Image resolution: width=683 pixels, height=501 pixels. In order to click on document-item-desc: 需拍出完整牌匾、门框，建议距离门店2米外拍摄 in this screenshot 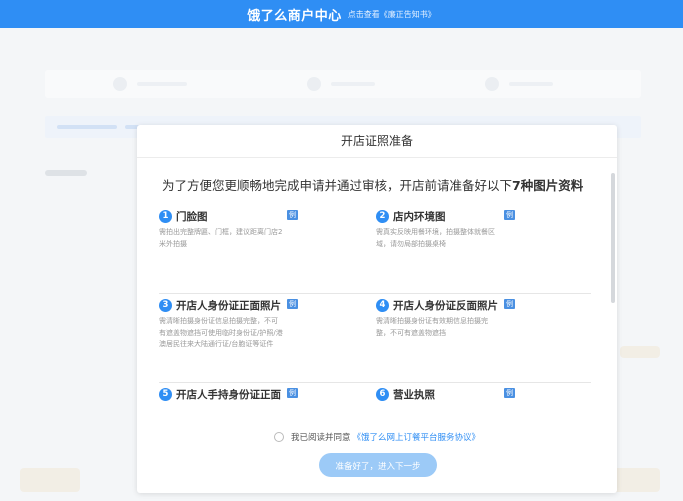, I will do `click(221, 238)`.